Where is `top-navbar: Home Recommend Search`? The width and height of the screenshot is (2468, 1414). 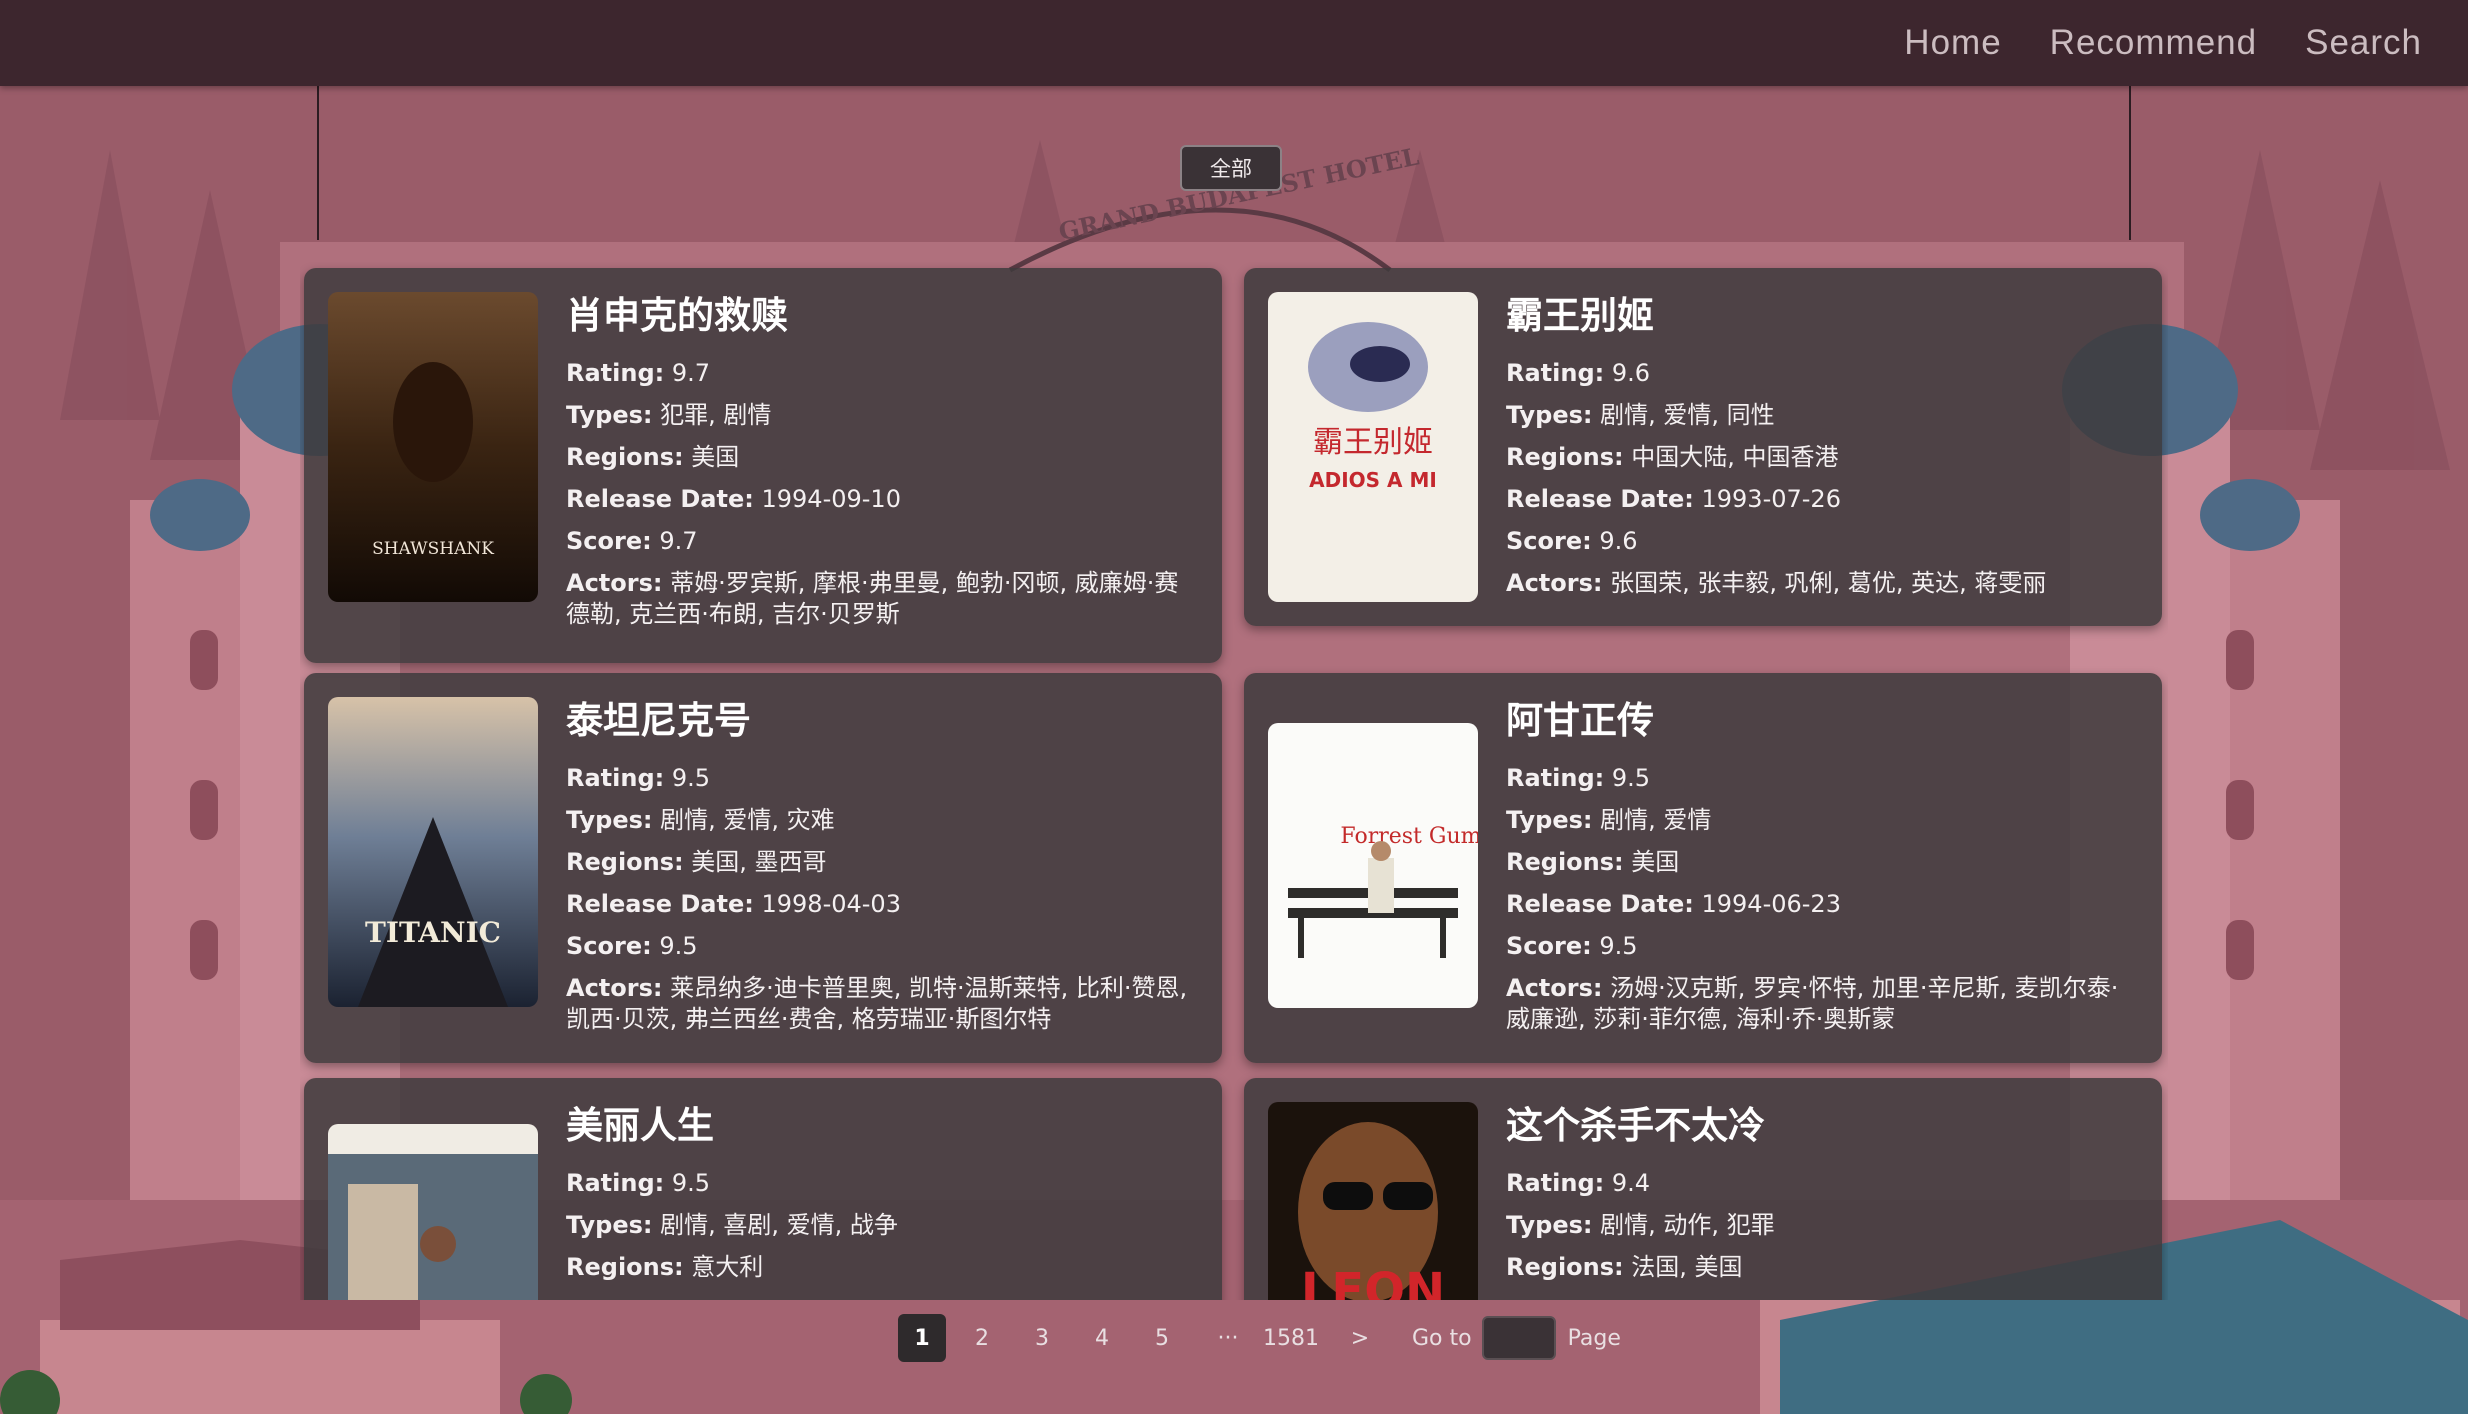 top-navbar: Home Recommend Search is located at coordinates (1234, 43).